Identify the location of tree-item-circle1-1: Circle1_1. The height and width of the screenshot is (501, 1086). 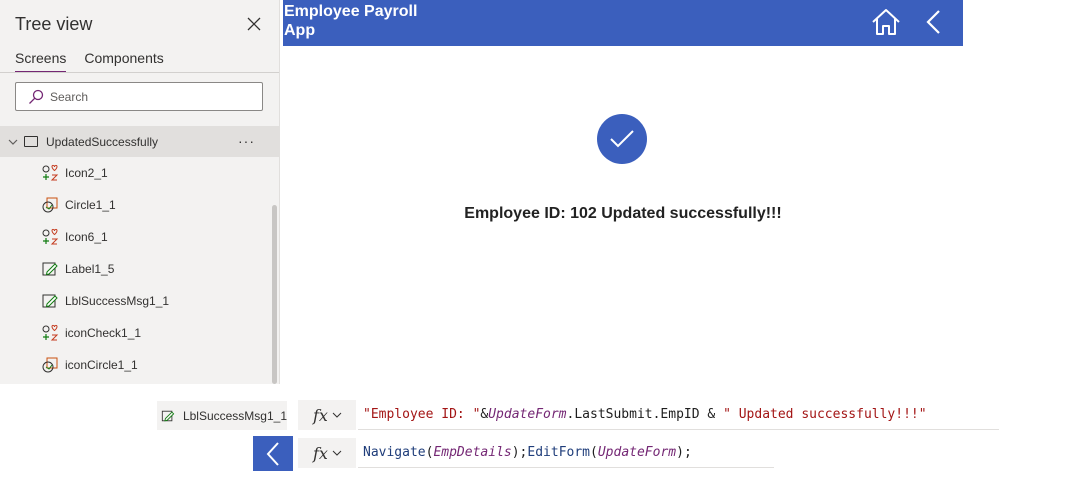
(139, 205).